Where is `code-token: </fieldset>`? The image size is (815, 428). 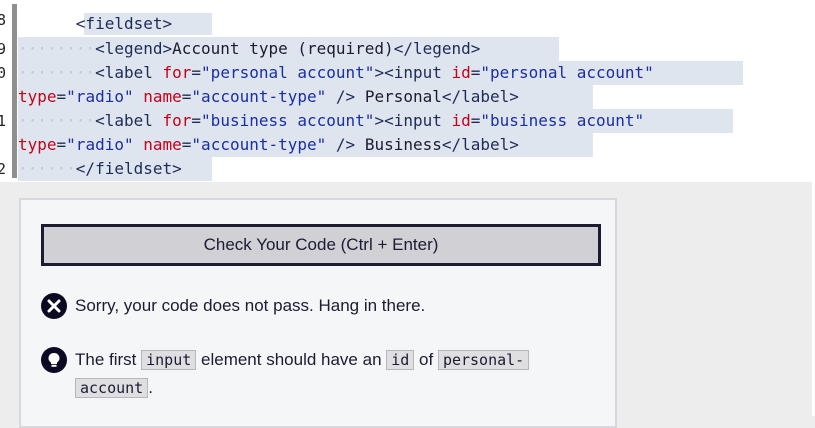 code-token: </fieldset> is located at coordinates (128, 168).